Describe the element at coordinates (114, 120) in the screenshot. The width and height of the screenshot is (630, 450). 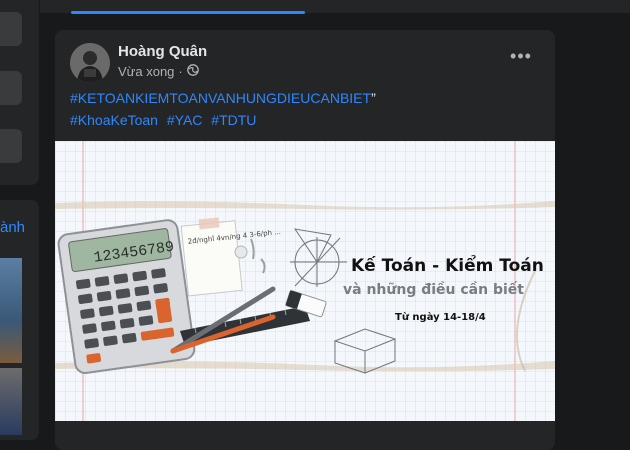
I see `hashtag-khoaketoan: #KhoaKeToan` at that location.